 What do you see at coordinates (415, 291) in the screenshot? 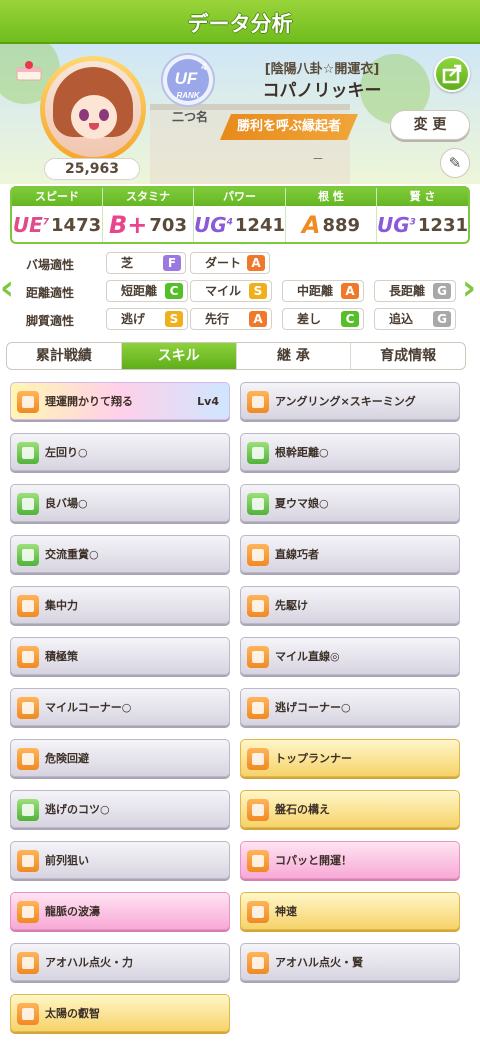
I see `aptitude-chip: 長距離 G` at bounding box center [415, 291].